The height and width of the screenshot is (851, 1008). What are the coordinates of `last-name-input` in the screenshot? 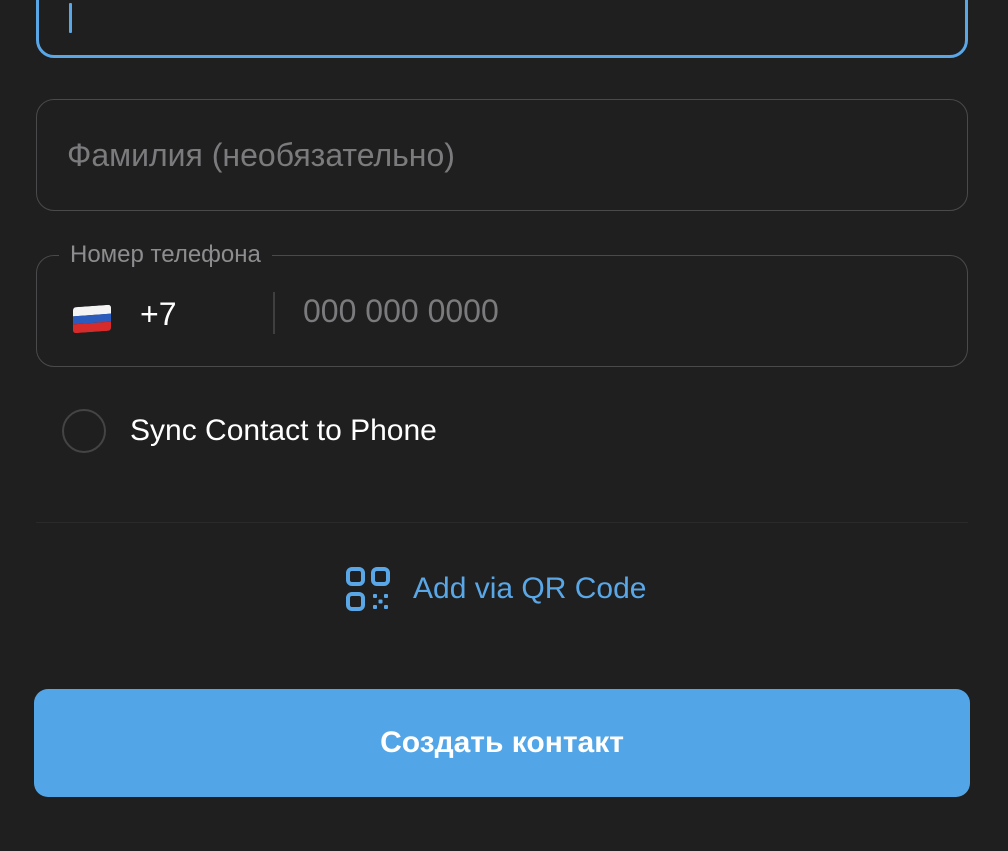 It's located at (502, 155).